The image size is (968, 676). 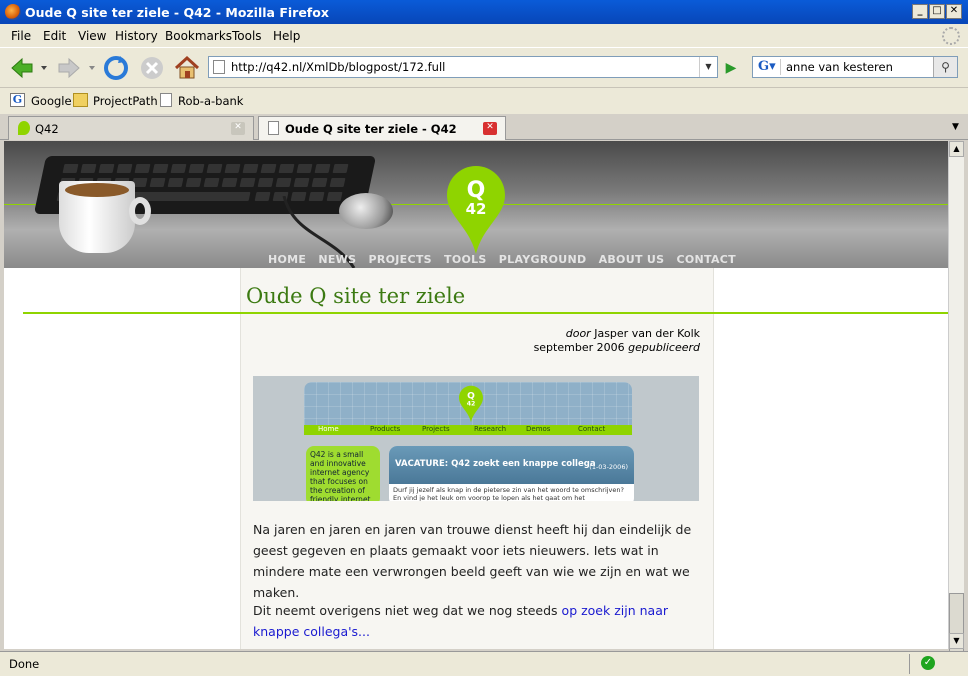 What do you see at coordinates (954, 11) in the screenshot?
I see `close-window-button: ✕` at bounding box center [954, 11].